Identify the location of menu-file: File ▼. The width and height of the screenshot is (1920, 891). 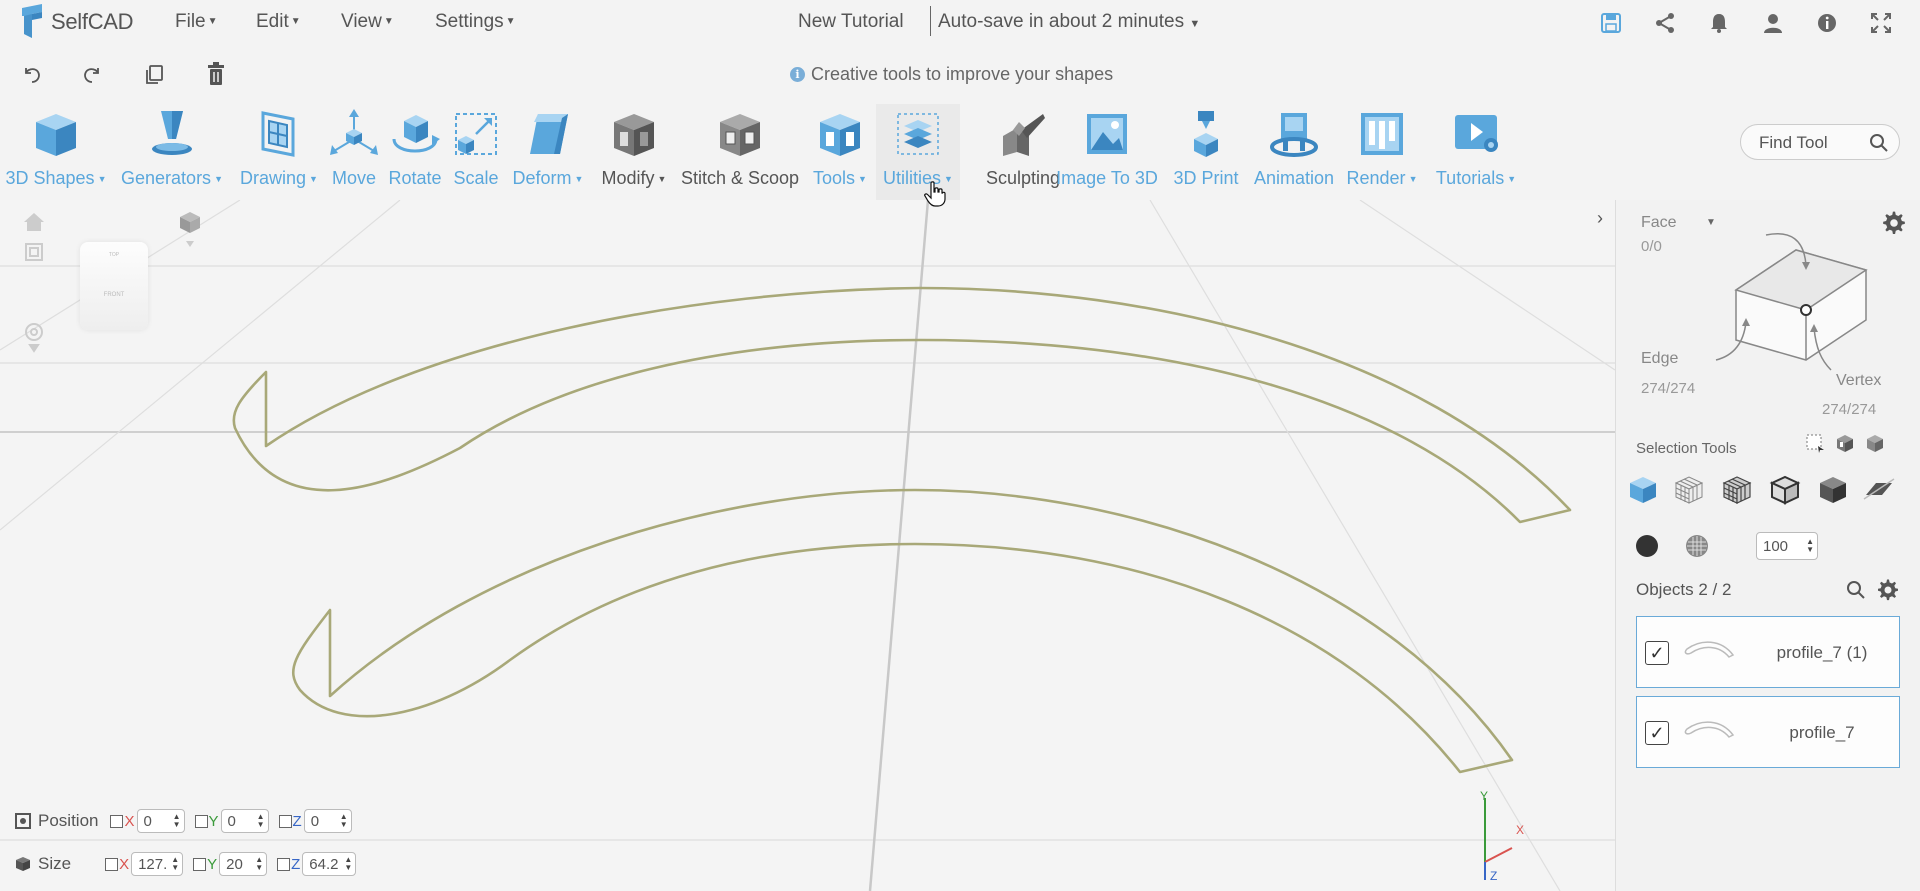
(196, 22).